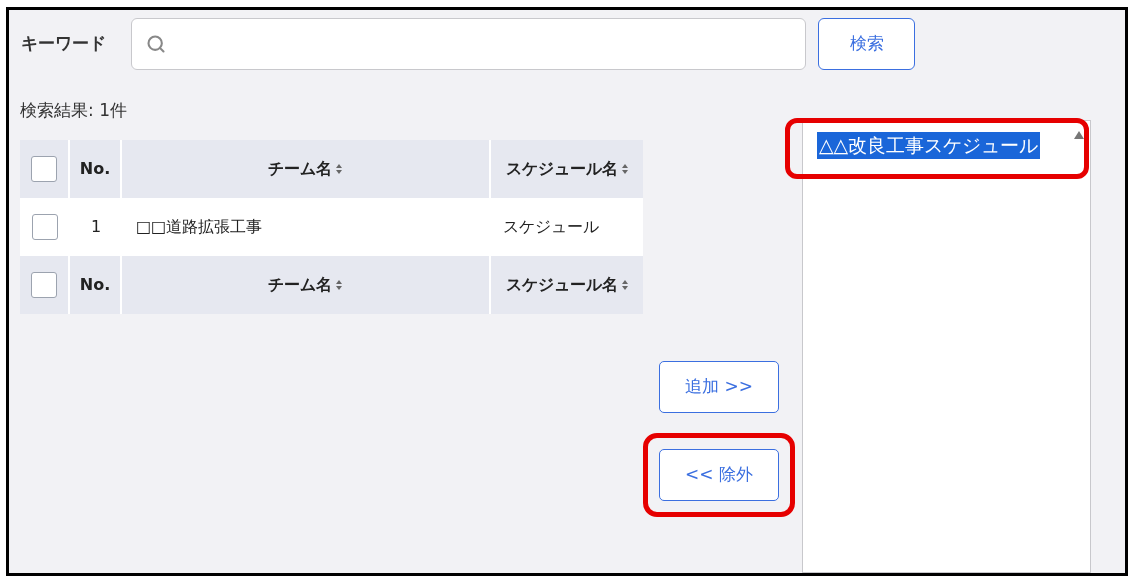 The width and height of the screenshot is (1133, 585). I want to click on transfer-button: 追加 >>, so click(719, 387).